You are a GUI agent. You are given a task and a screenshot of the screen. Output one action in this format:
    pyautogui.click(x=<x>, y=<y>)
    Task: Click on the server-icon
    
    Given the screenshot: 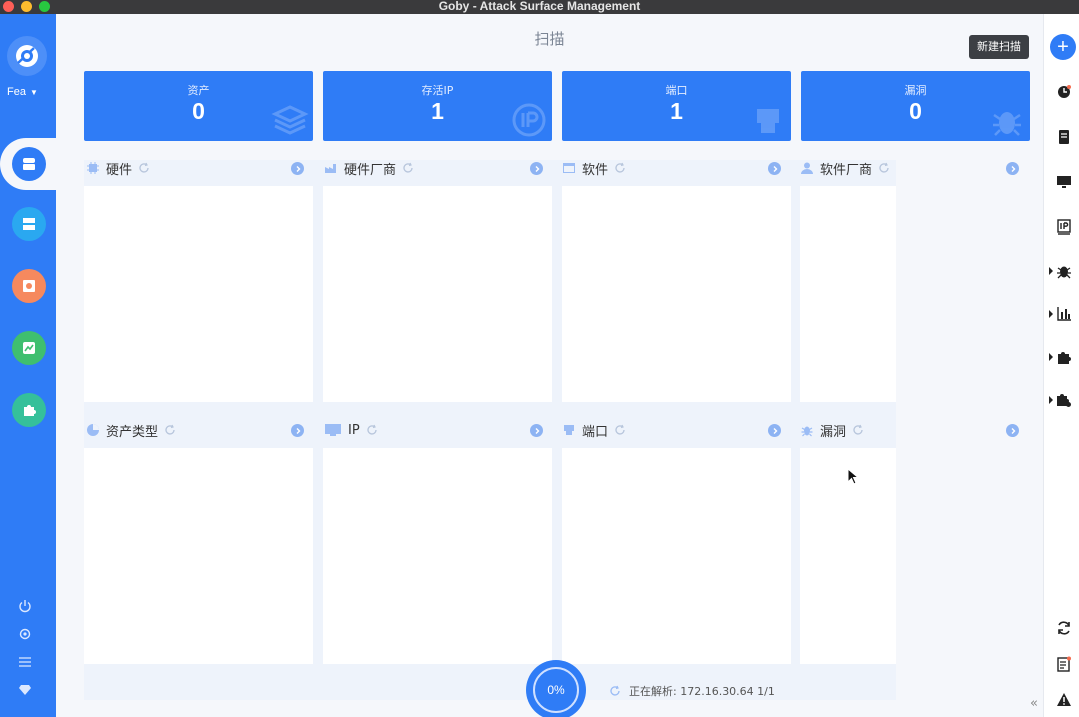 What is the action you would take?
    pyautogui.click(x=29, y=224)
    